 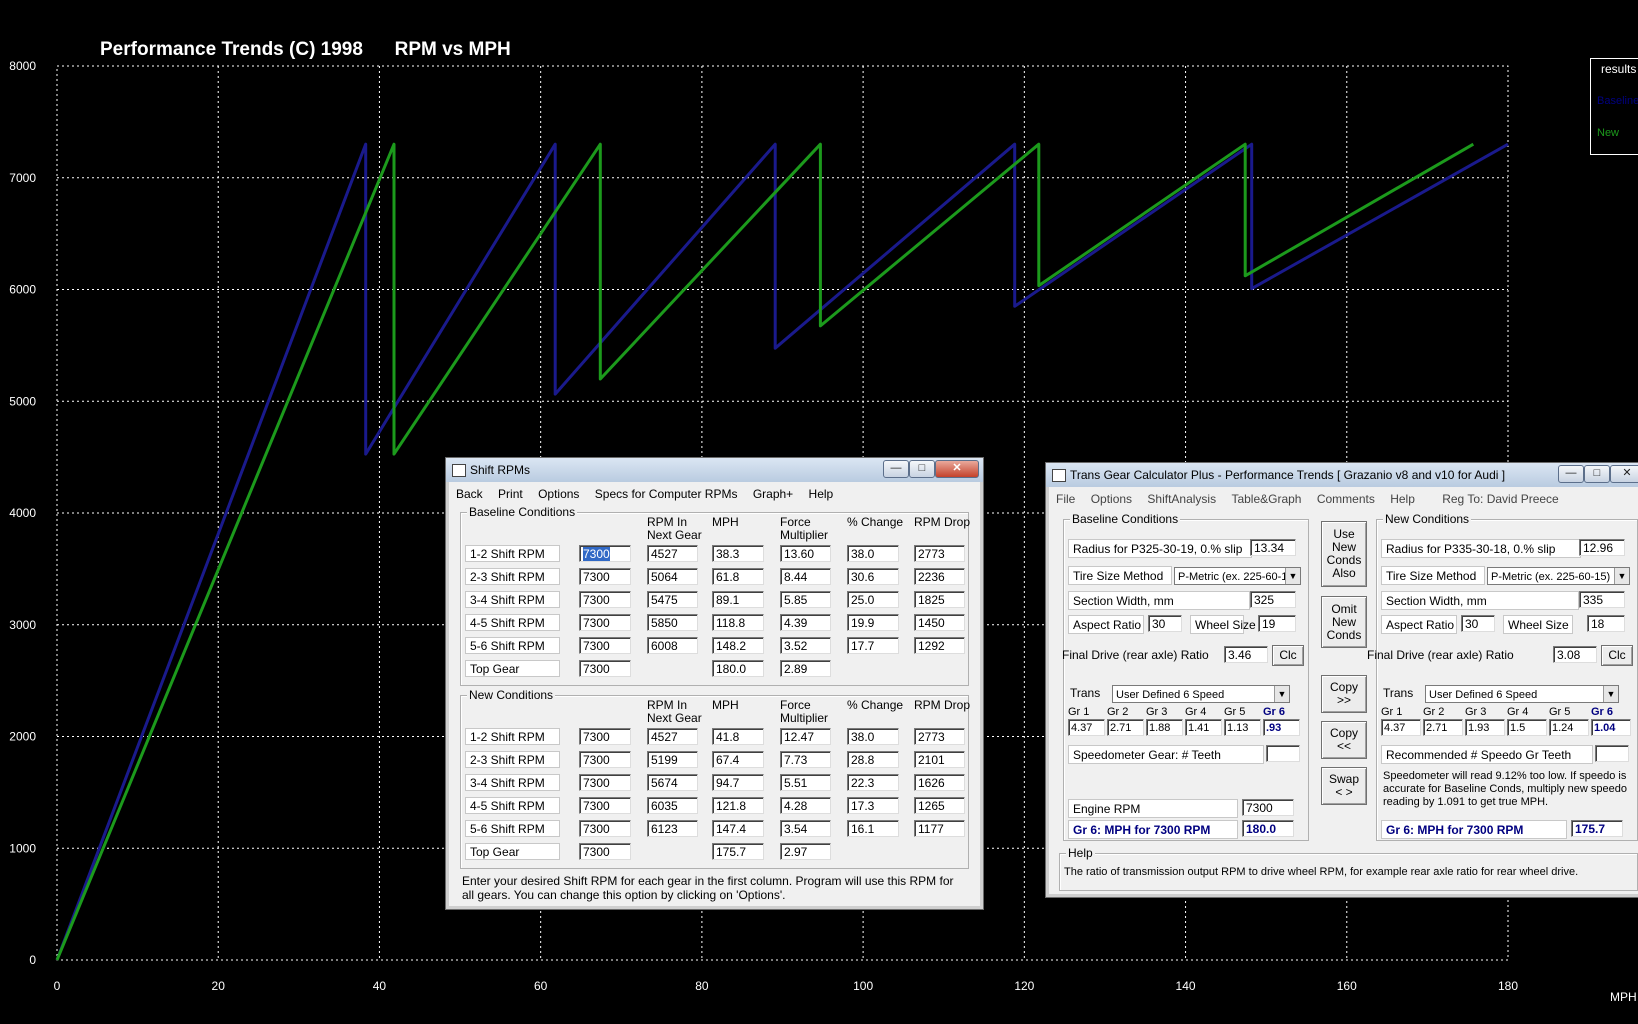 What do you see at coordinates (1527, 727) in the screenshot?
I see `gear-ratio-input: 1.5` at bounding box center [1527, 727].